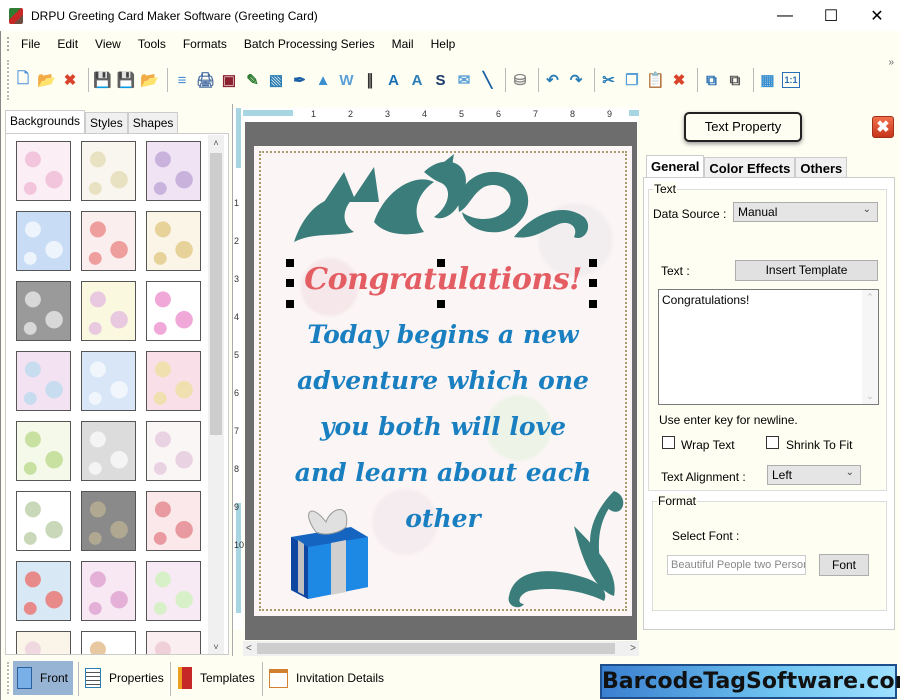  What do you see at coordinates (675, 166) in the screenshot?
I see `tab-general: General` at bounding box center [675, 166].